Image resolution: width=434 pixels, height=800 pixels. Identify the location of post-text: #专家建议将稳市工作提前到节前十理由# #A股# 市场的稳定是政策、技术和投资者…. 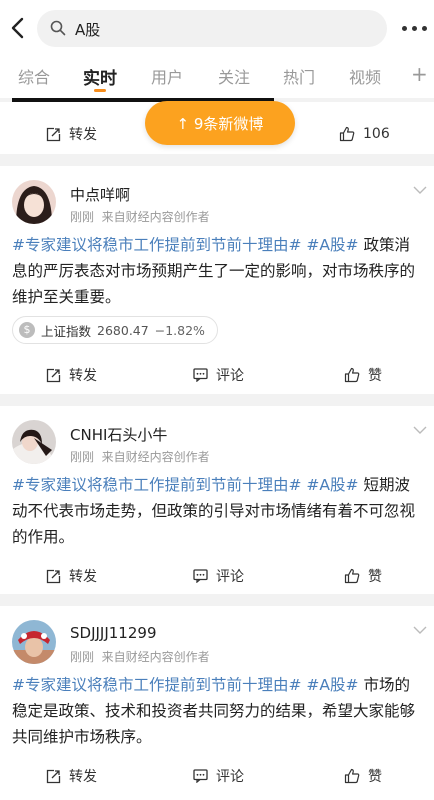
(218, 711).